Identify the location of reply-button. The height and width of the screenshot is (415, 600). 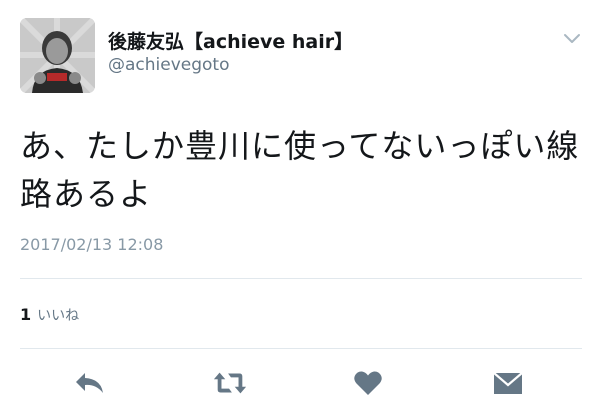
(90, 383).